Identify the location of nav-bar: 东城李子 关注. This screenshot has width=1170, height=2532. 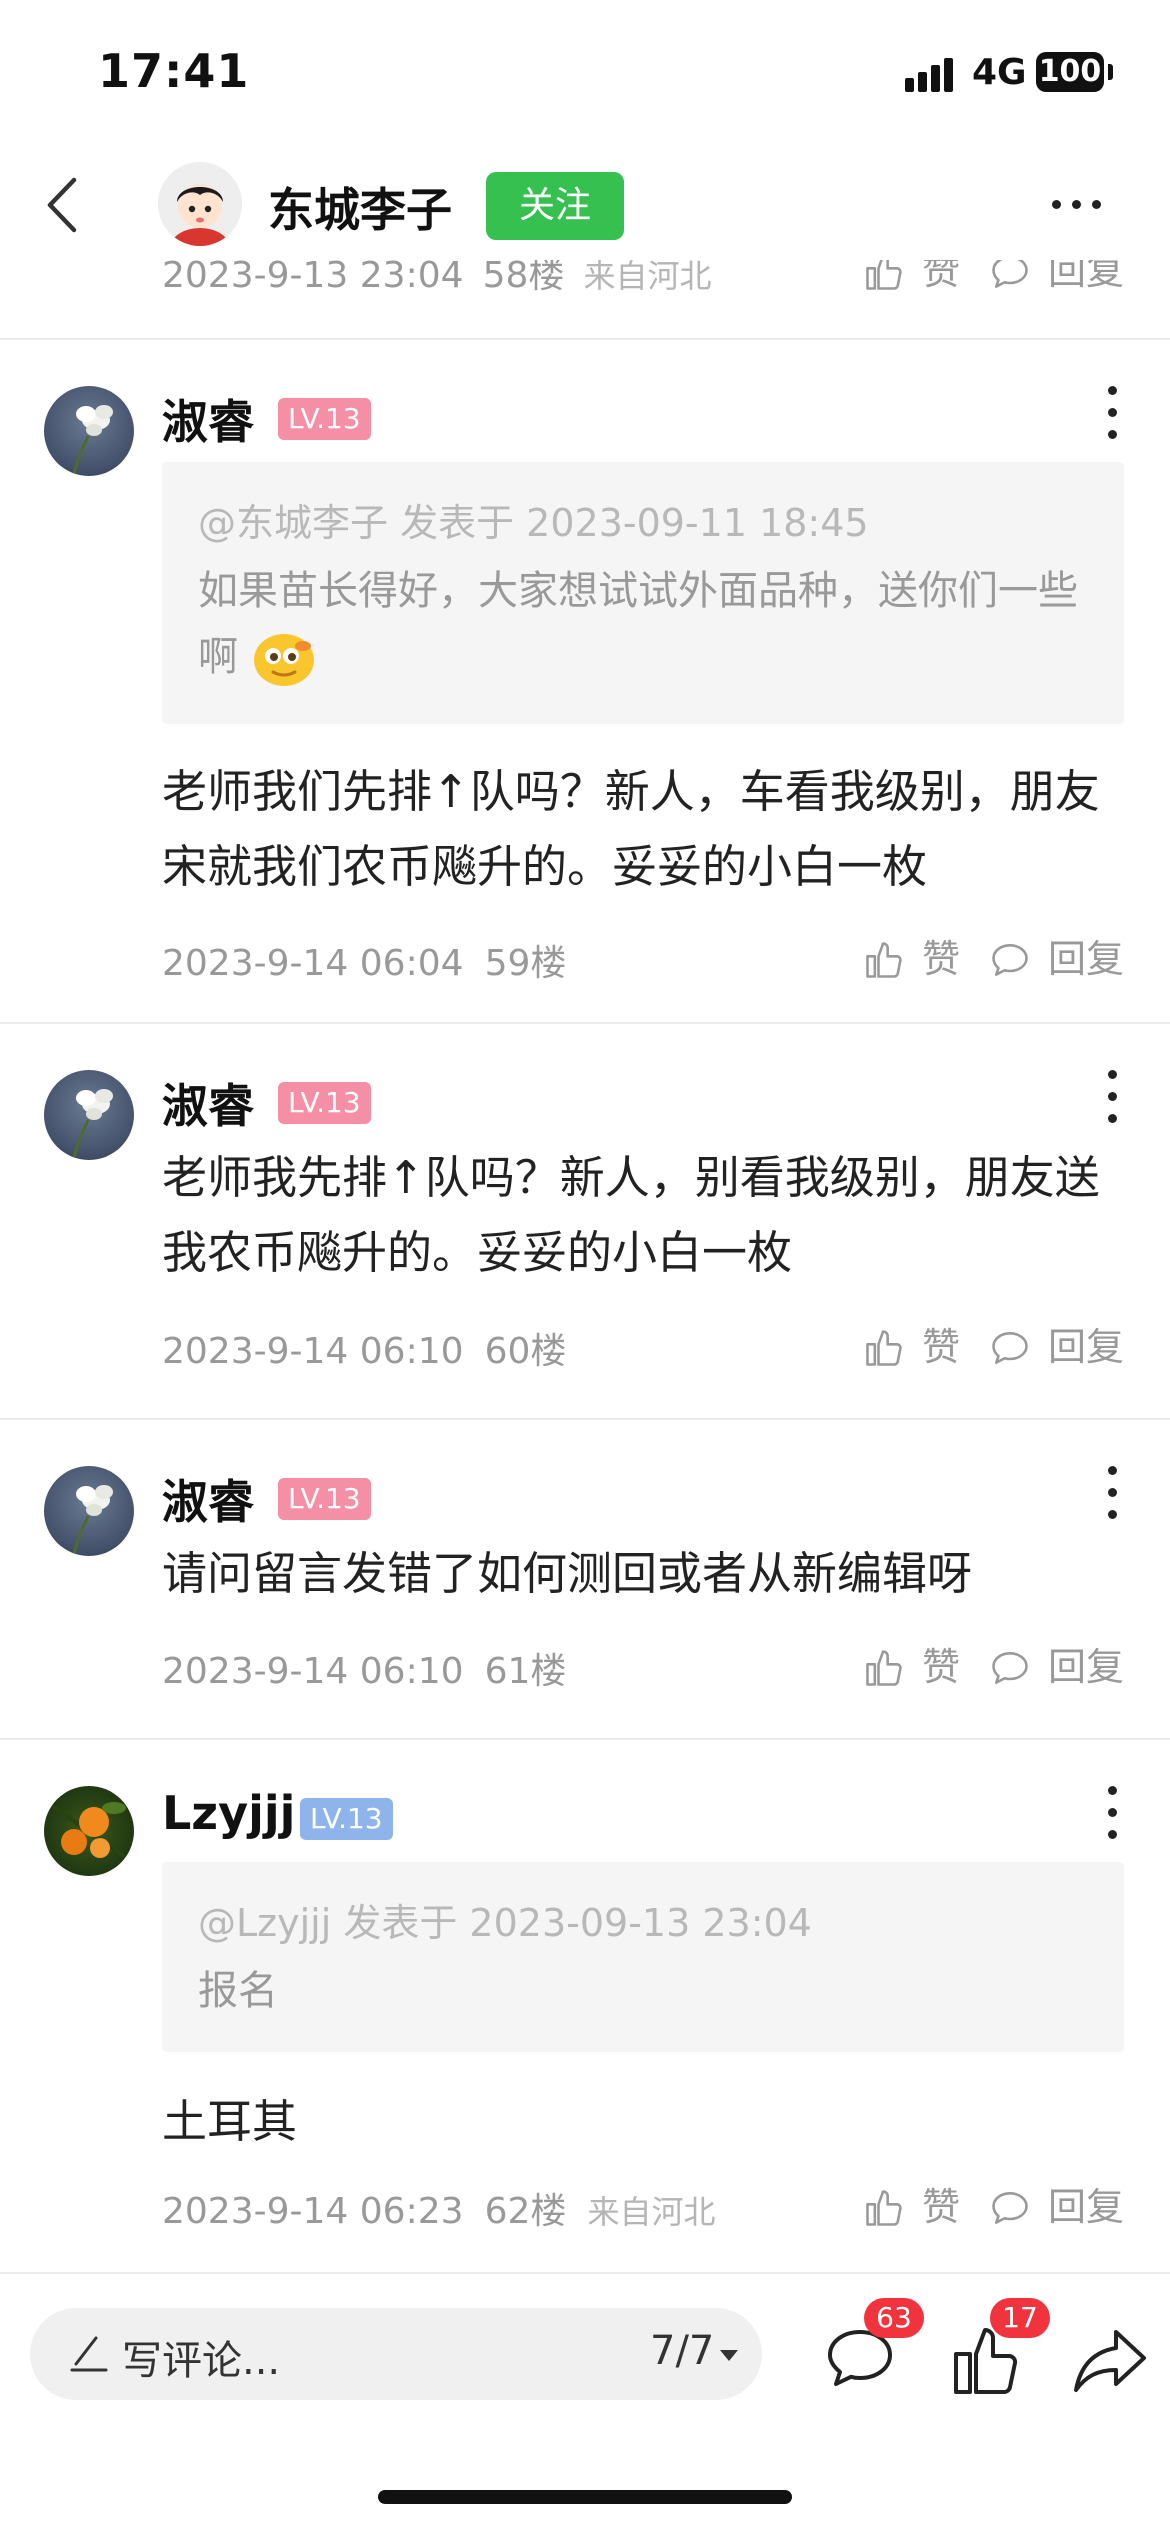
(585, 205).